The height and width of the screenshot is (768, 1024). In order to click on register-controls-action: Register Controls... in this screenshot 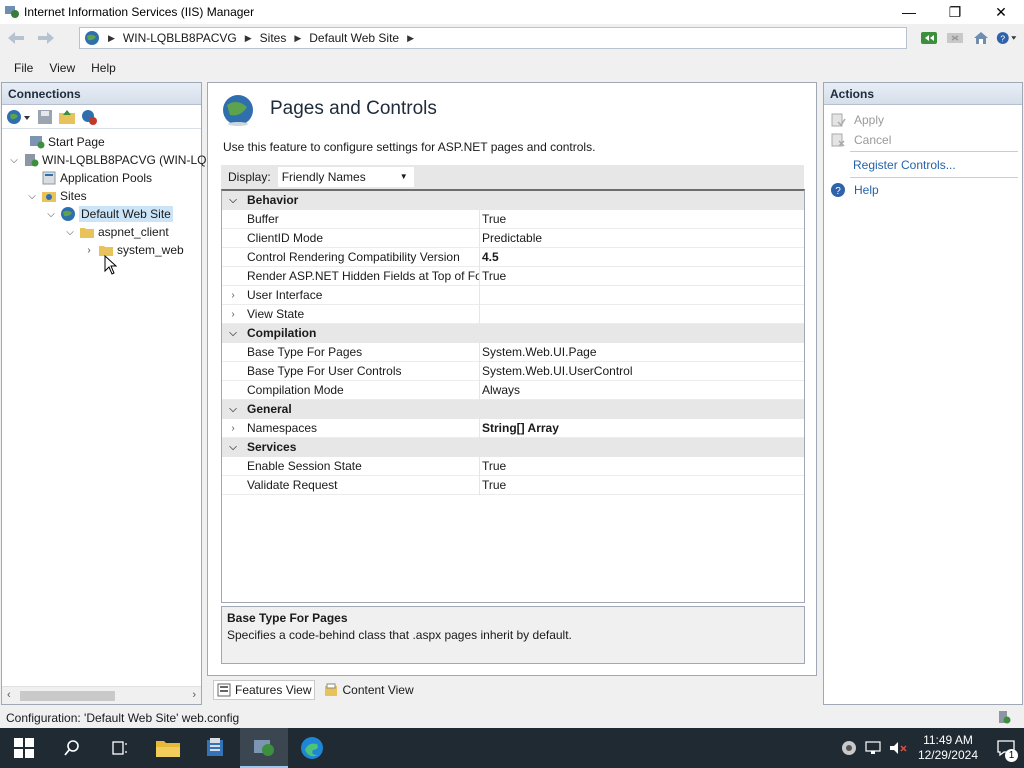, I will do `click(904, 165)`.